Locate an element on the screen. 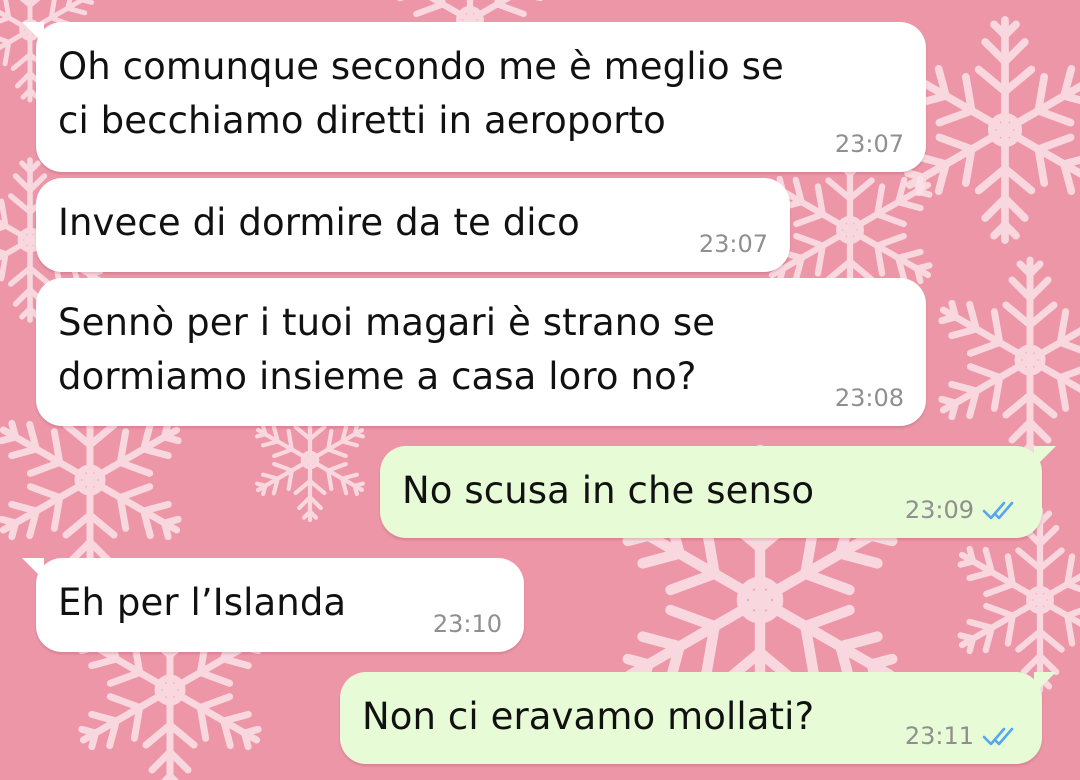 Image resolution: width=1080 pixels, height=780 pixels. message-bubble-outgoing: Non ci eravamo mollati? 23:11 is located at coordinates (698, 718).